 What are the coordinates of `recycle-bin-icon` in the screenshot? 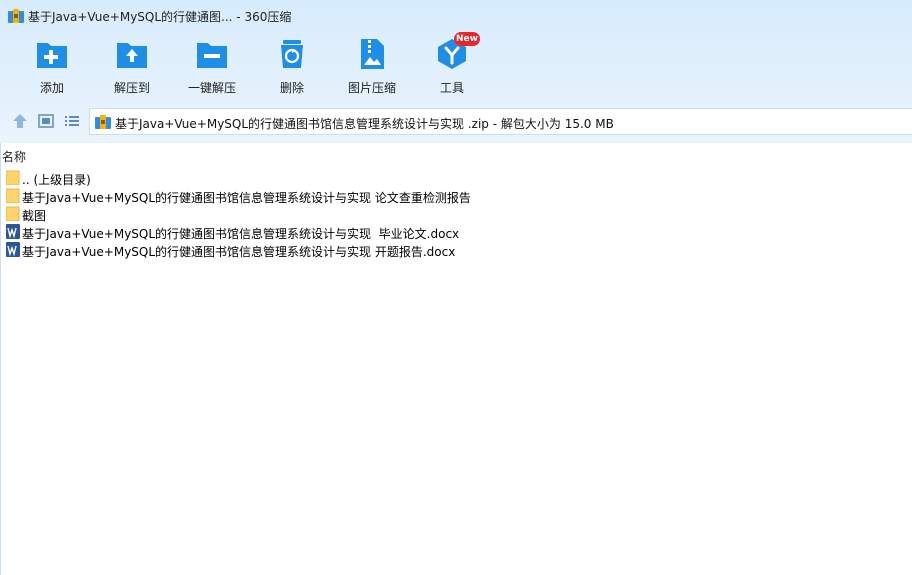 It's located at (292, 54).